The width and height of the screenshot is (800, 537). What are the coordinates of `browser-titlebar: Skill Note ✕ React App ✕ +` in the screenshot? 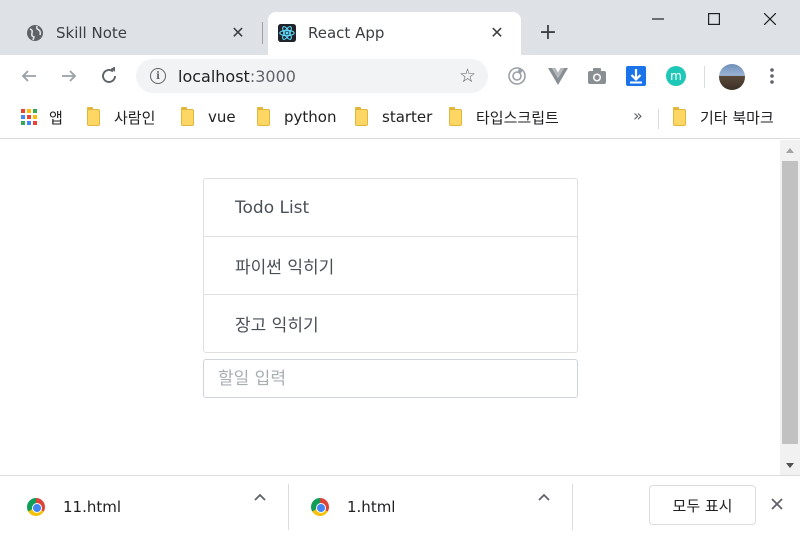 It's located at (400, 27).